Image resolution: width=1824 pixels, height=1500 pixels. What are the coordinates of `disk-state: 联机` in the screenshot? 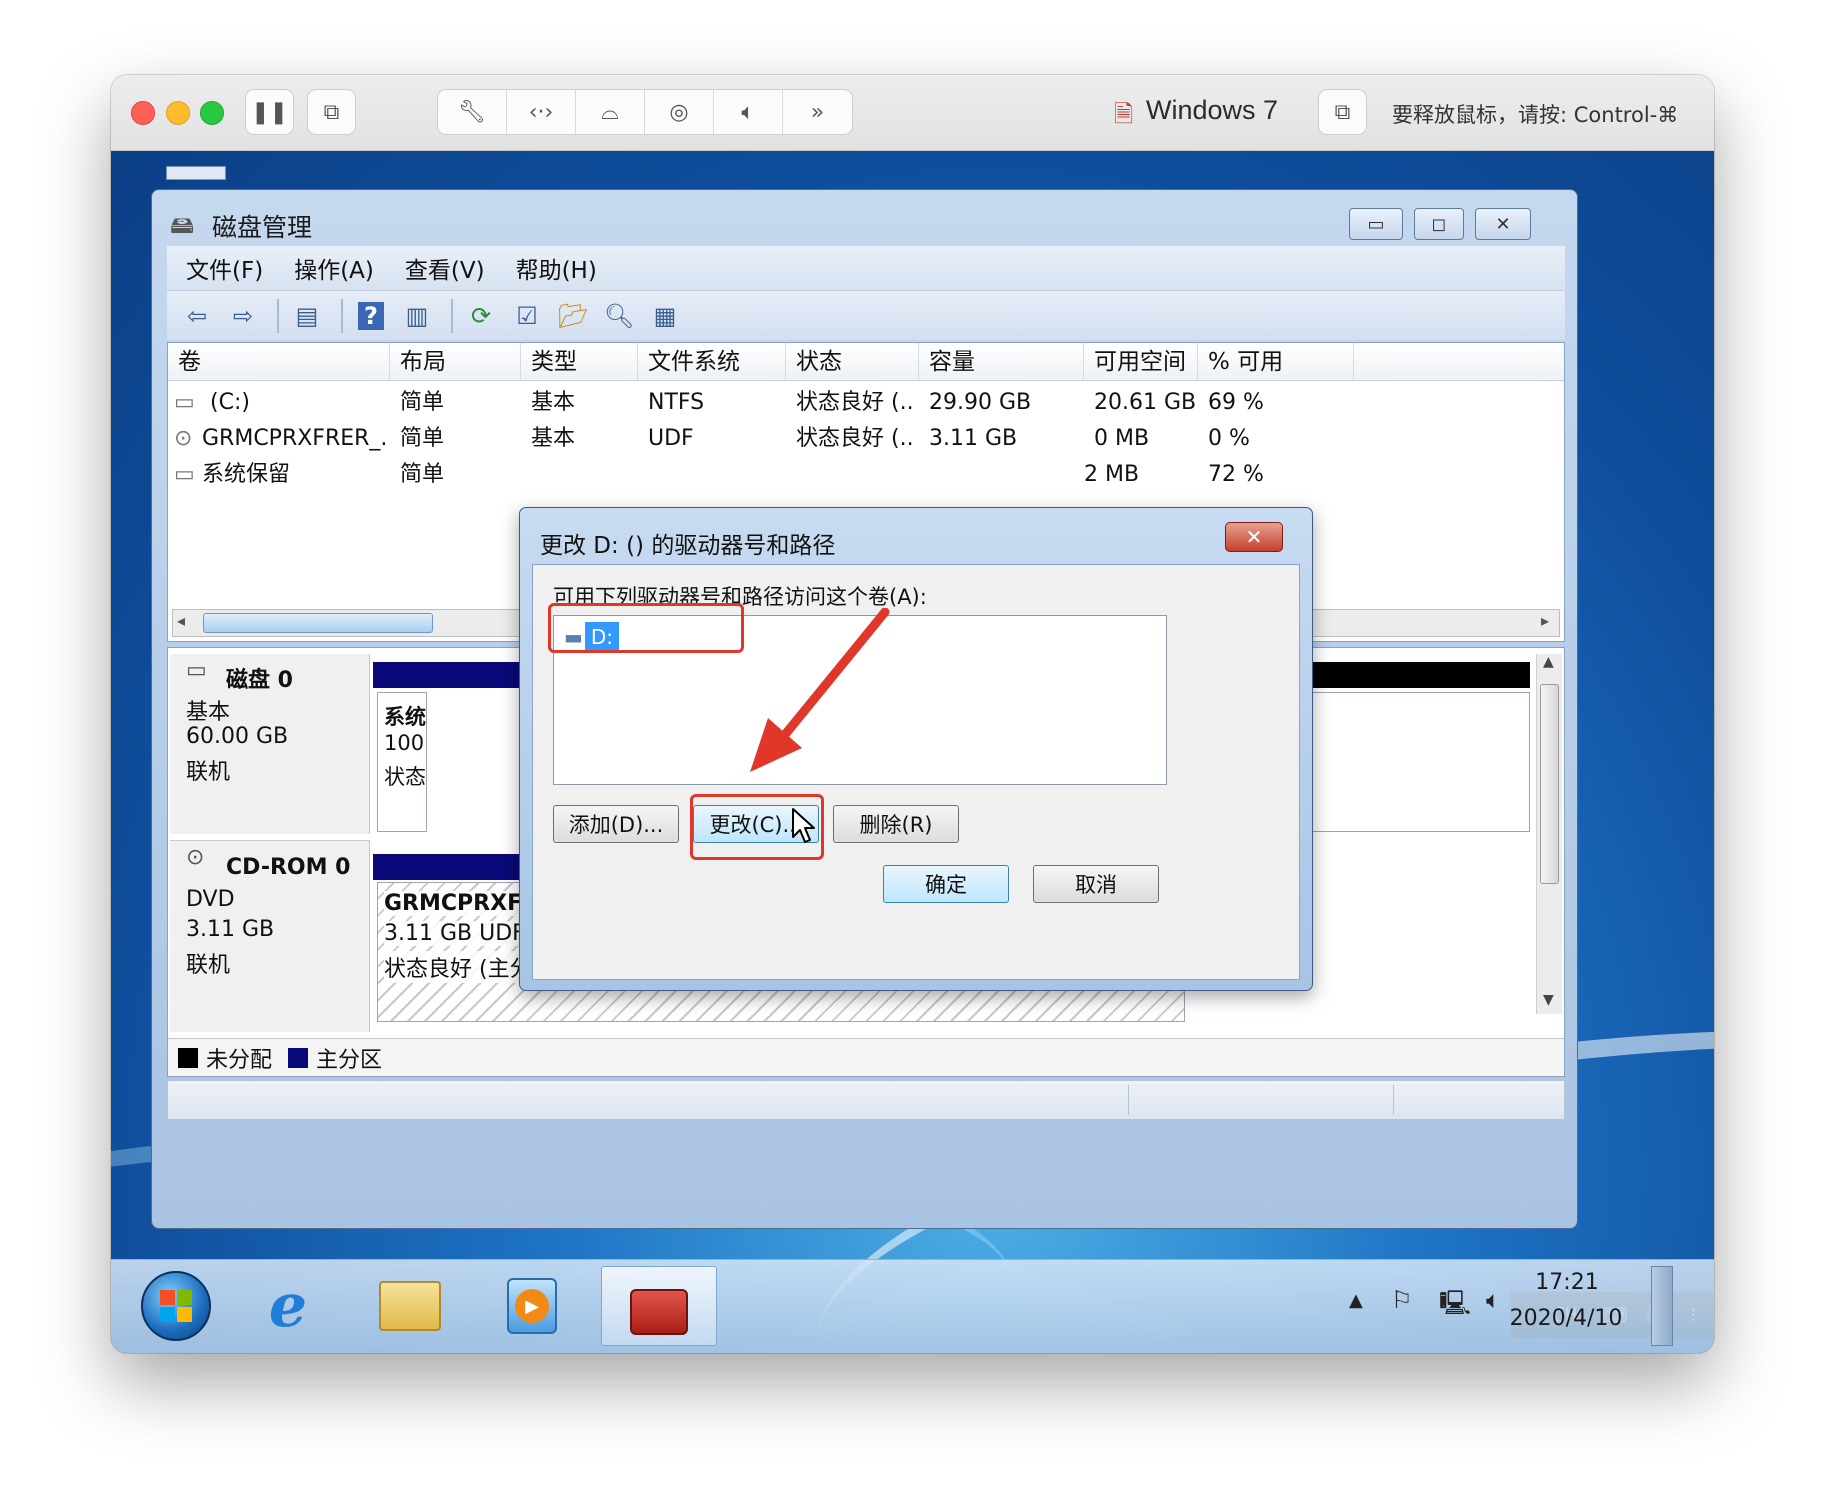 It's located at (208, 772).